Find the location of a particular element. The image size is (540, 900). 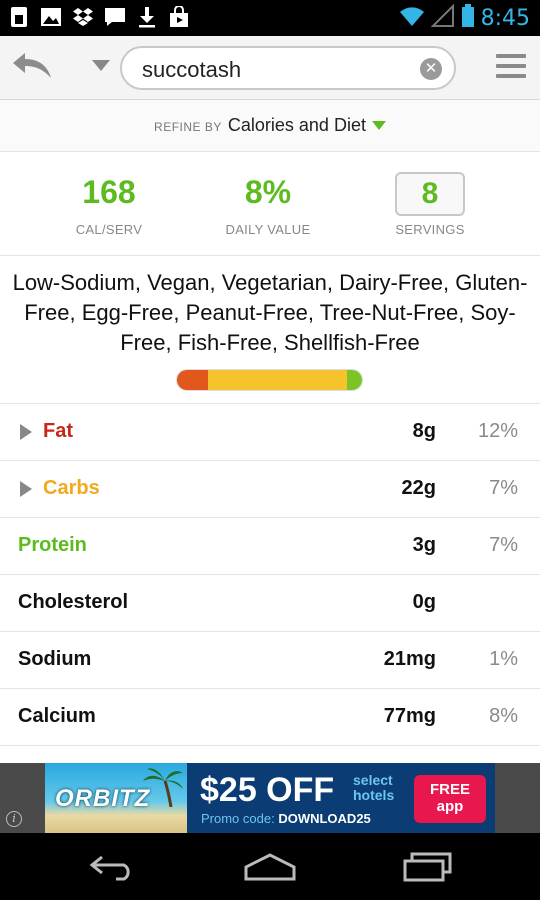

nutrient-name: Protein is located at coordinates (52, 545).